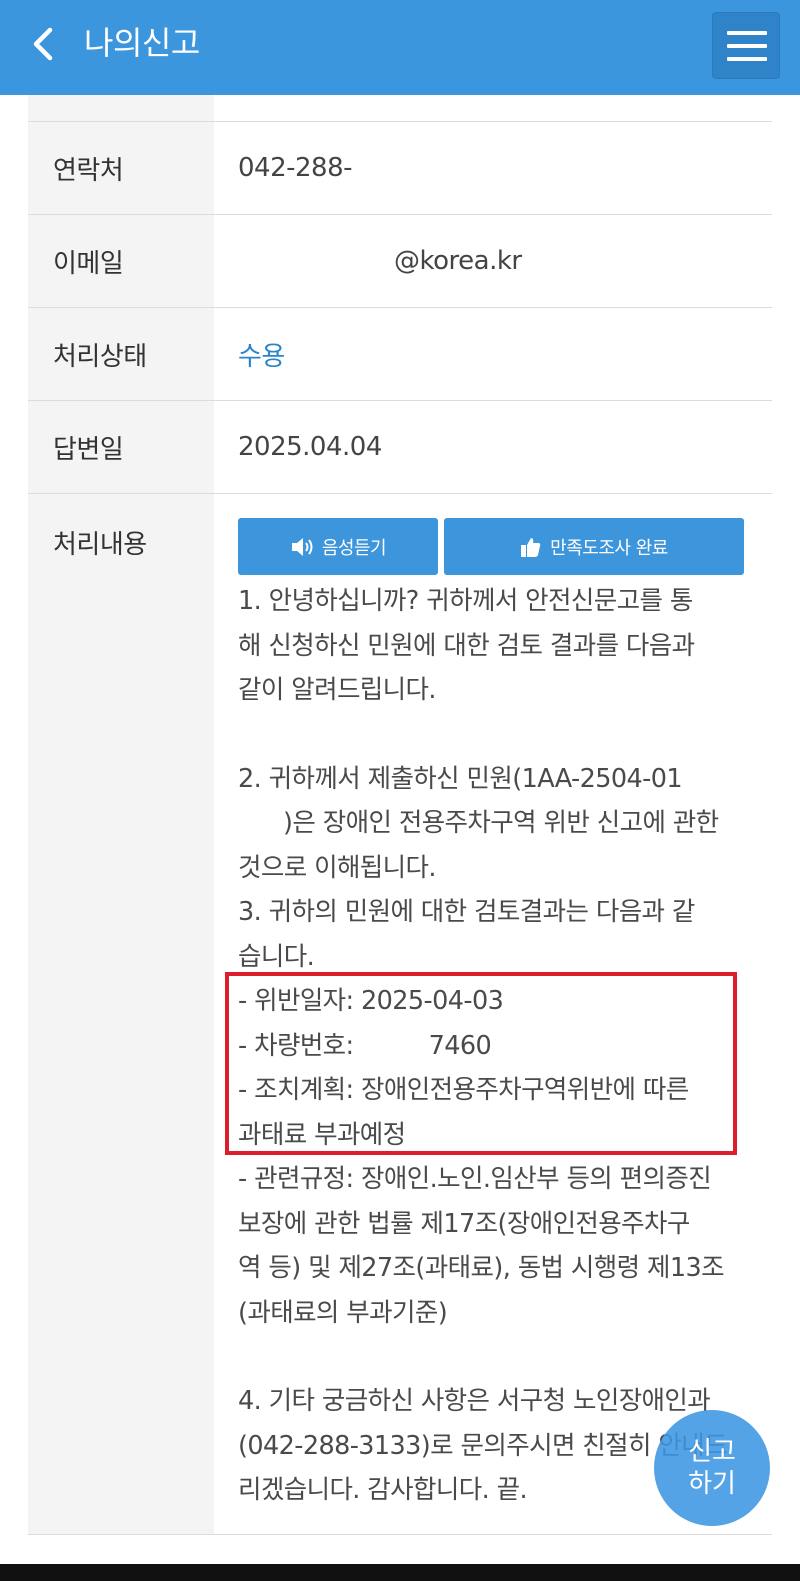  What do you see at coordinates (400, 447) in the screenshot?
I see `table-row: 답변일 2025.04.04` at bounding box center [400, 447].